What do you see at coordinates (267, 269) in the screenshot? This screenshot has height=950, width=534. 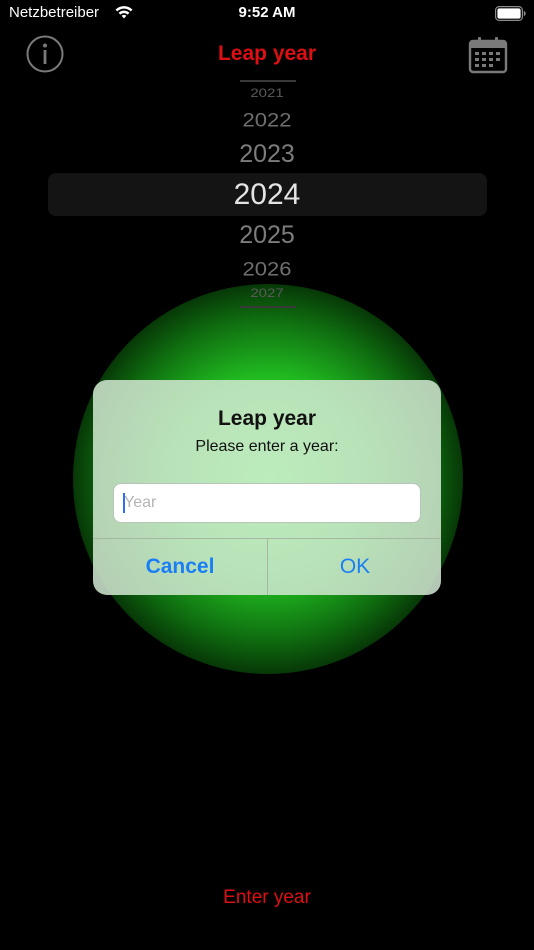 I see `picker-row: 2026` at bounding box center [267, 269].